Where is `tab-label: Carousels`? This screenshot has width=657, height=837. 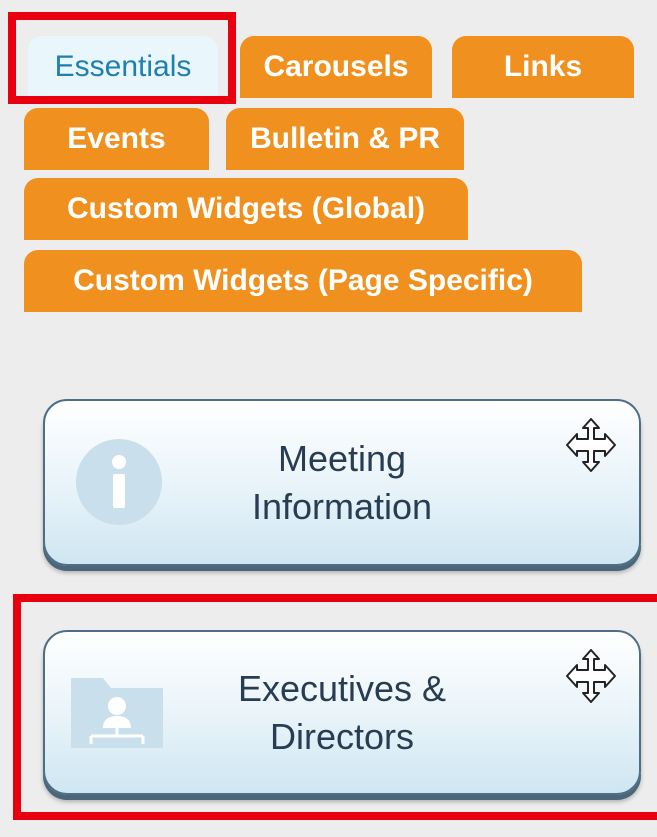 tab-label: Carousels is located at coordinates (336, 66).